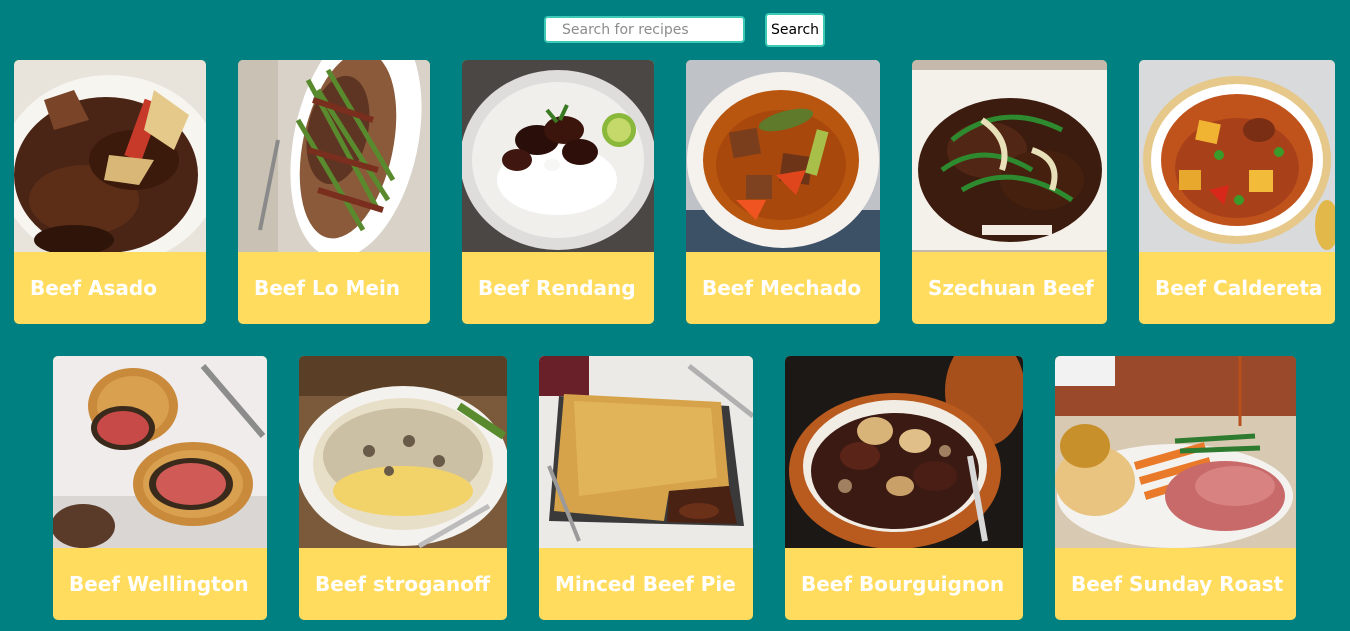  What do you see at coordinates (782, 288) in the screenshot?
I see `recipe-title: Beef Mechado` at bounding box center [782, 288].